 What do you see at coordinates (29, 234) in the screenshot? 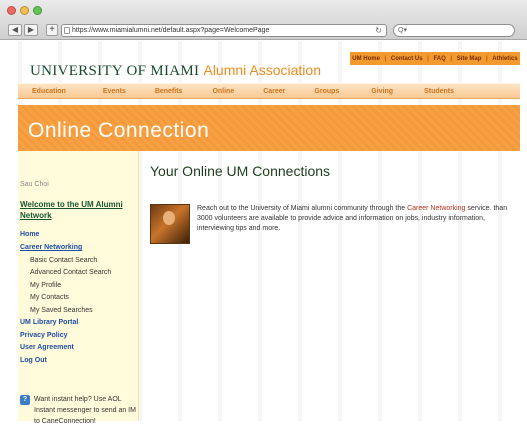
I see `sidebar-item-home: Home` at bounding box center [29, 234].